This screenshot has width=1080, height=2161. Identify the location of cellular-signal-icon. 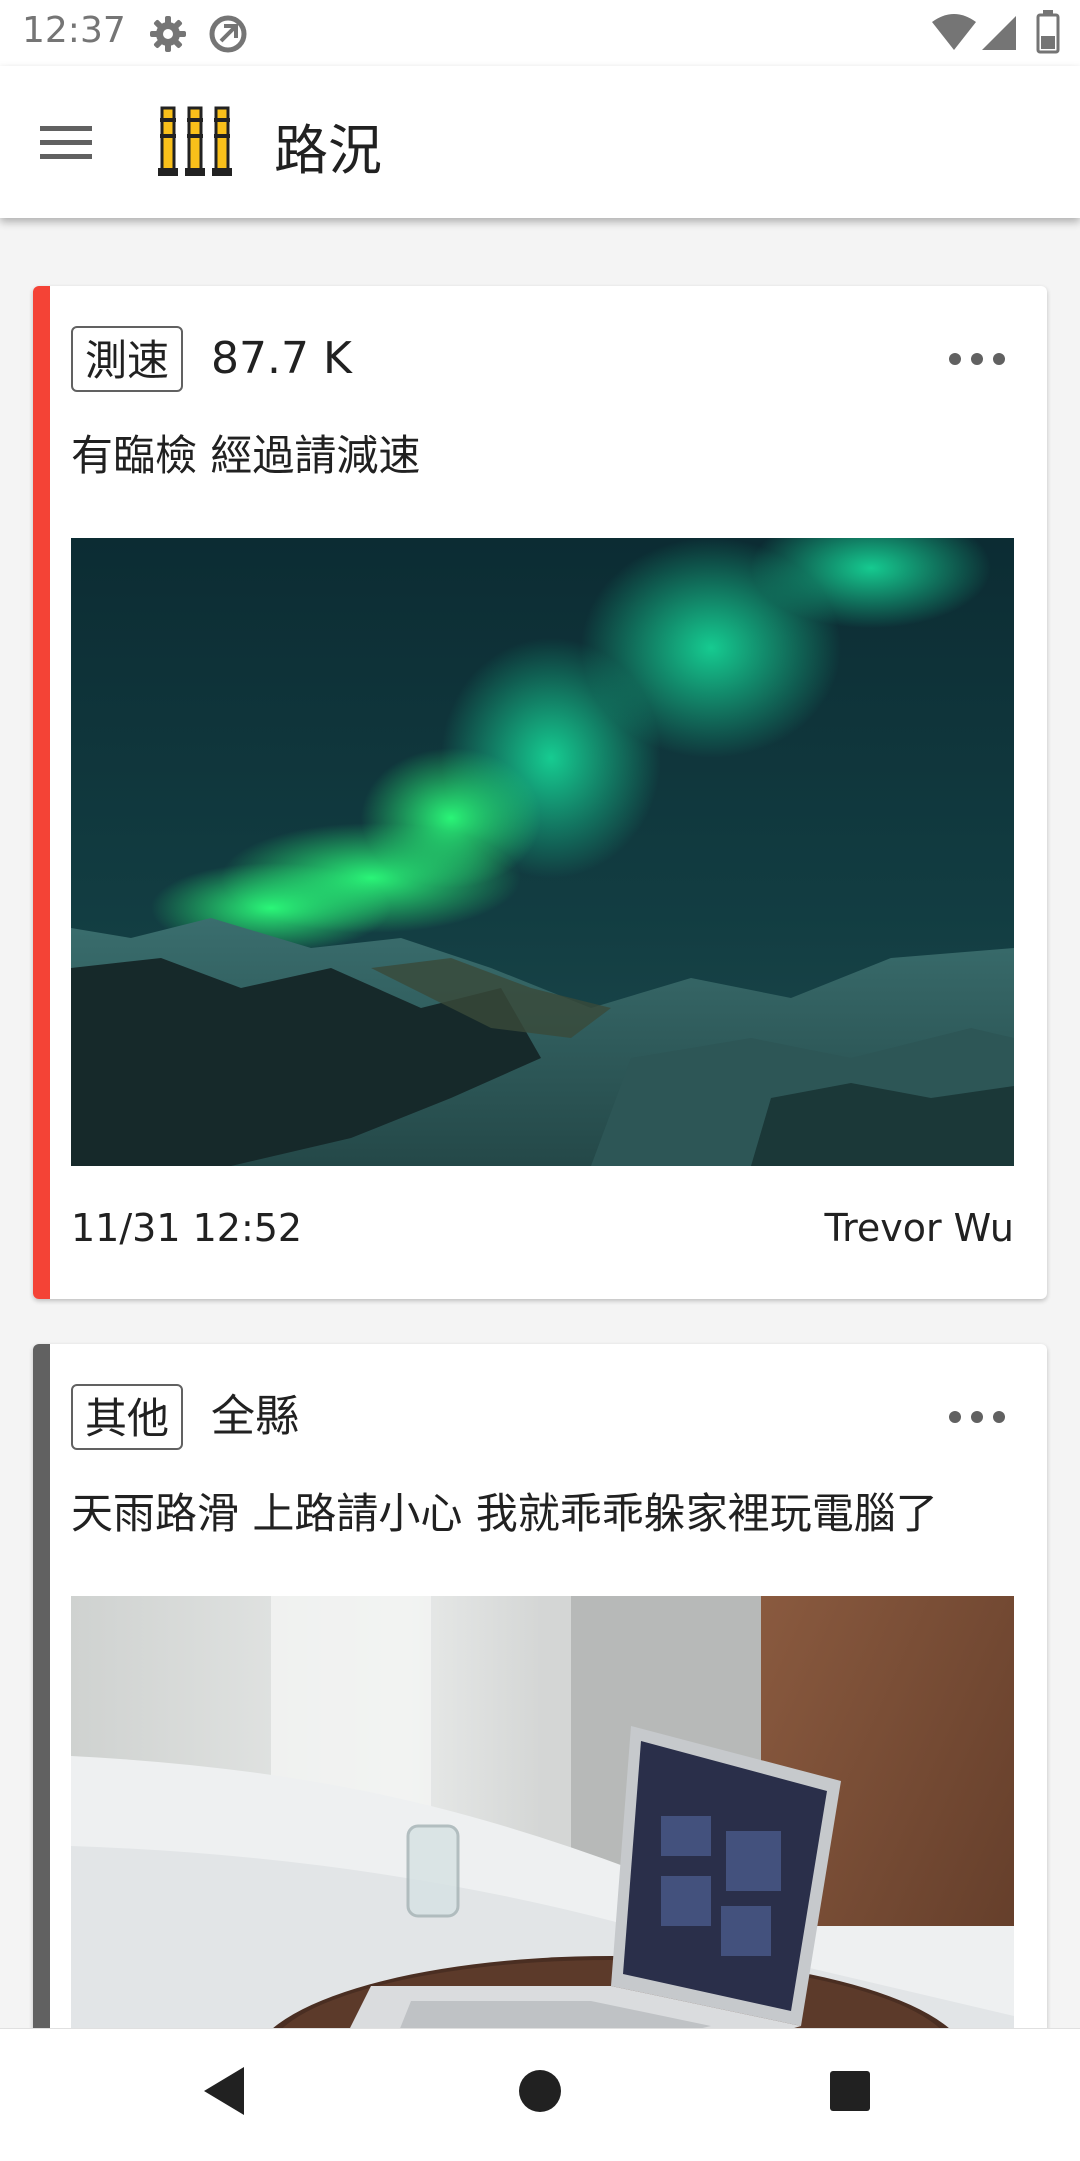
(1000, 35).